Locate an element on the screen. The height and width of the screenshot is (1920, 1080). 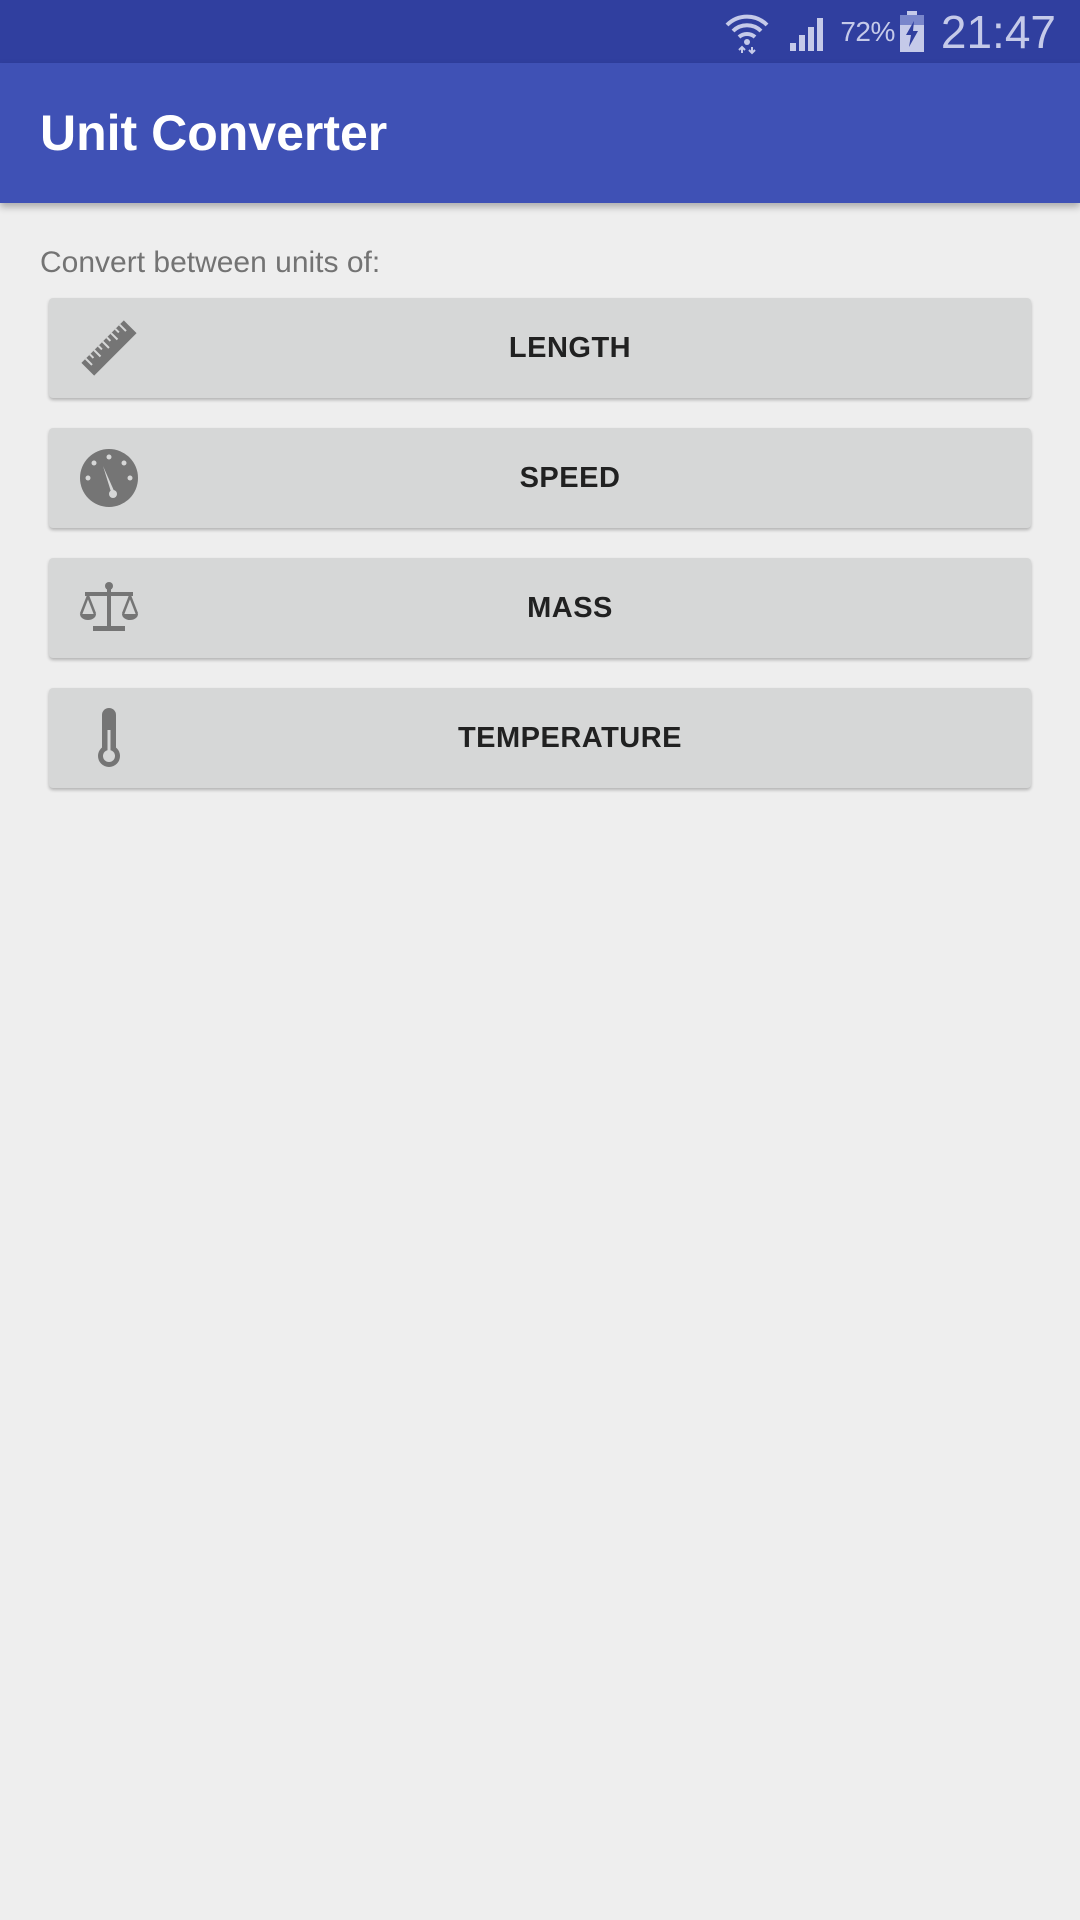
length-button: LENGTH is located at coordinates (540, 348).